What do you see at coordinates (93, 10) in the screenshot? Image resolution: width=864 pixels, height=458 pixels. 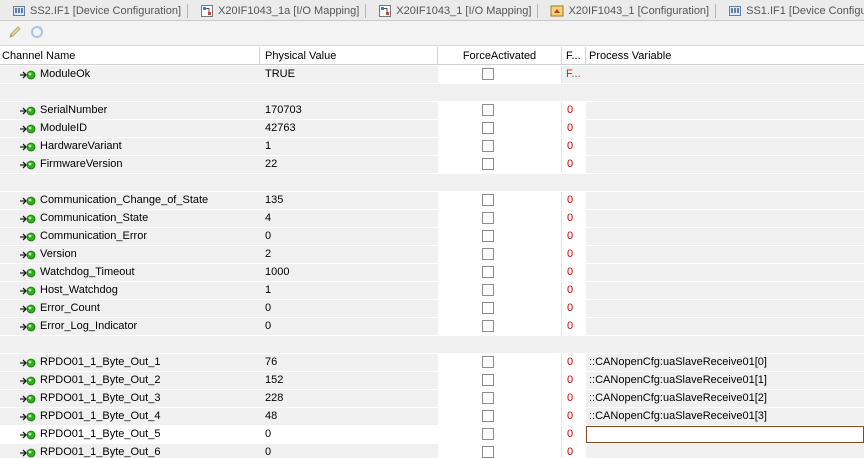 I see `editor-tab-1: SS2.IF1 [Device Configuration]` at bounding box center [93, 10].